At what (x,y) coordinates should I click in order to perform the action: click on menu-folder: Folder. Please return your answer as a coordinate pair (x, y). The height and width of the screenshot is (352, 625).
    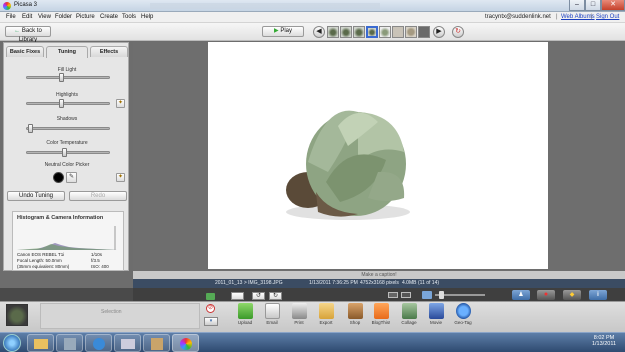
    Looking at the image, I should click on (63, 17).